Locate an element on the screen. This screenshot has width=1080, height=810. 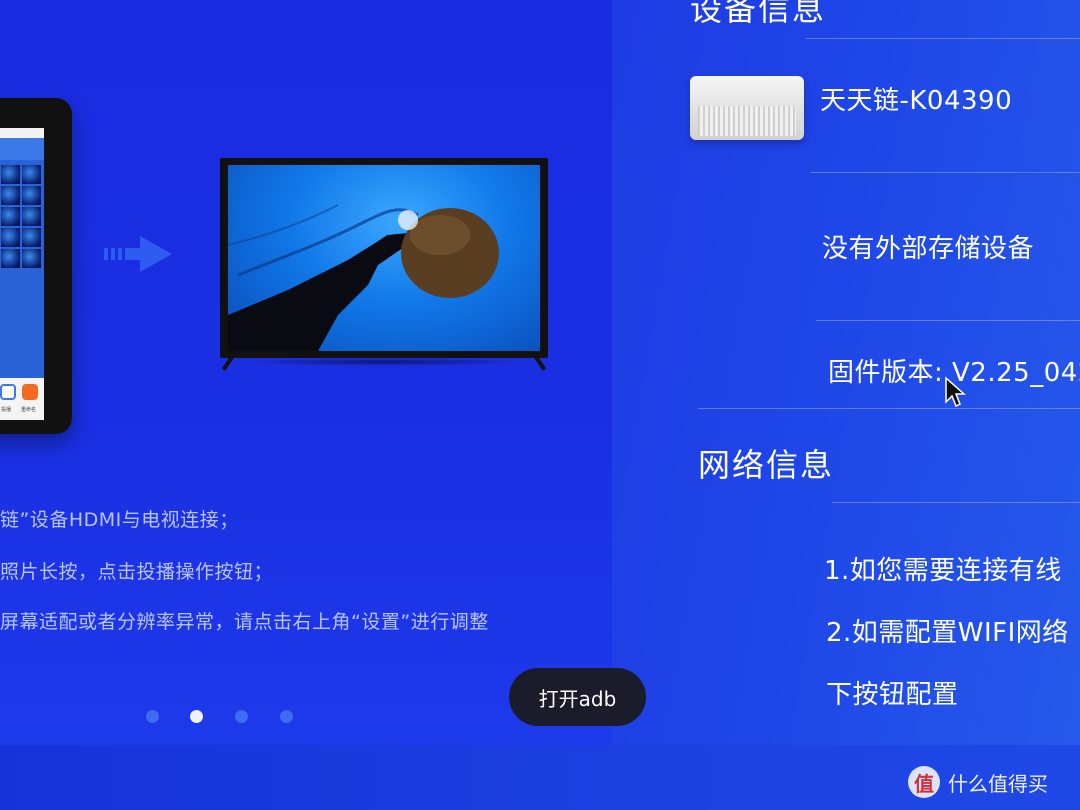
tv-screen is located at coordinates (384, 258).